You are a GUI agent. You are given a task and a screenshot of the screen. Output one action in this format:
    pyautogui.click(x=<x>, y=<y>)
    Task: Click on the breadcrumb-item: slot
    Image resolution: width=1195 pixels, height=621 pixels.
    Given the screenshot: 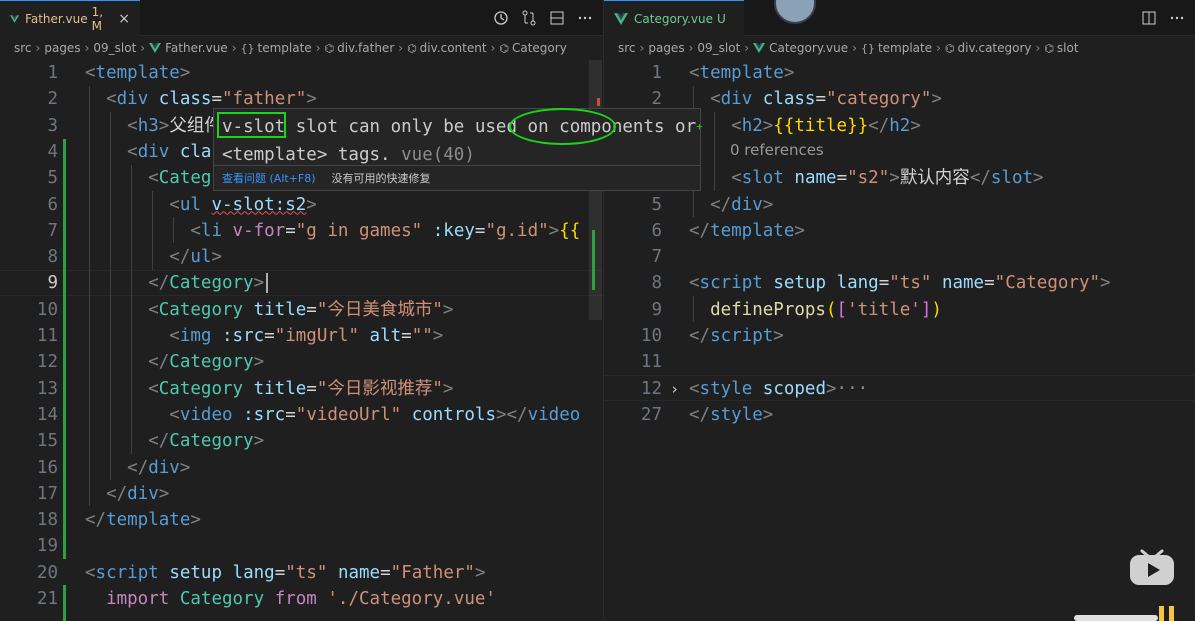 What is the action you would take?
    pyautogui.click(x=1068, y=48)
    